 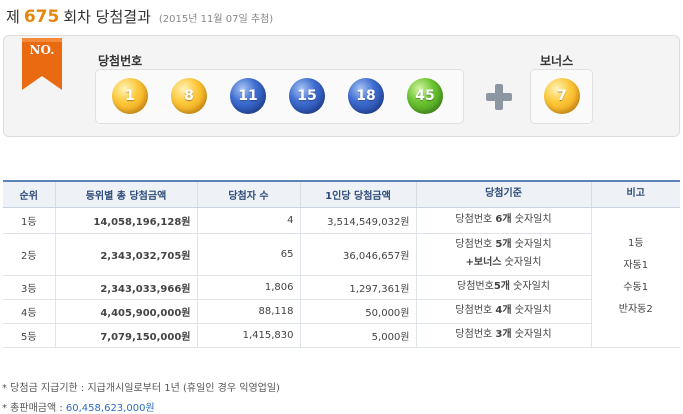 I want to click on col-count: 당첨자 수, so click(x=248, y=194).